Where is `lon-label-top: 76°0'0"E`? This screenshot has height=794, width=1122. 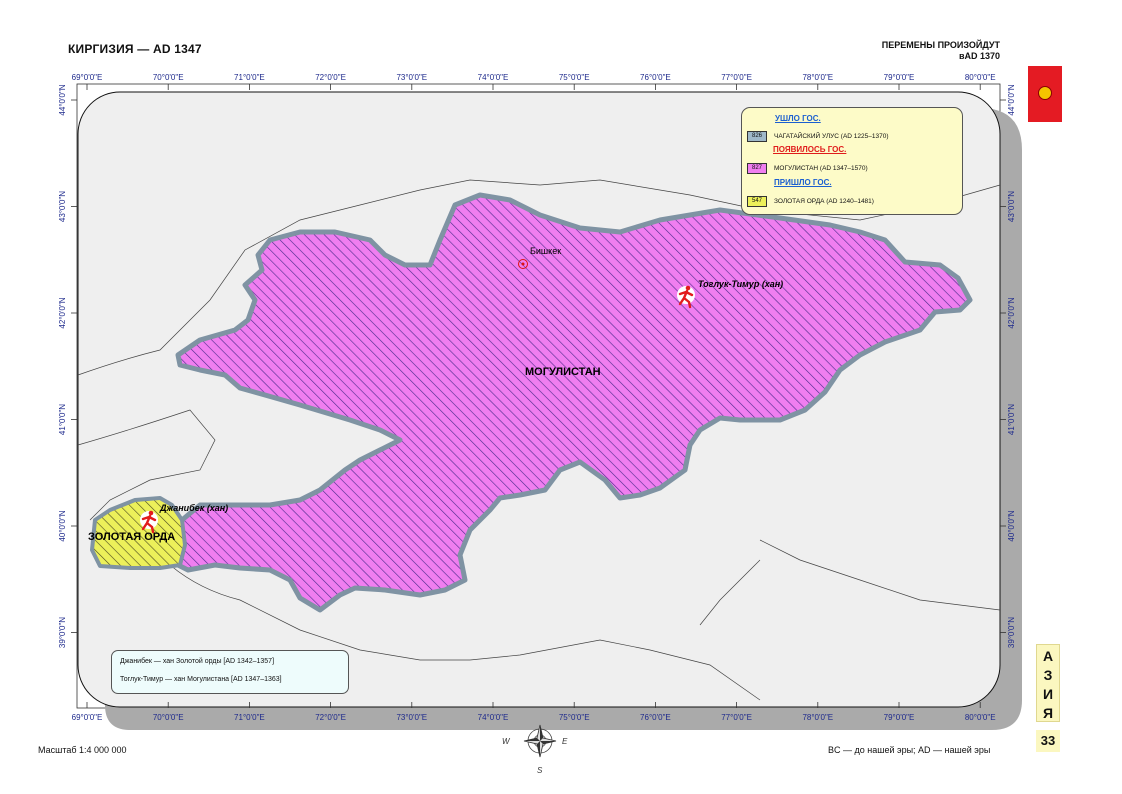 lon-label-top: 76°0'0"E is located at coordinates (655, 77).